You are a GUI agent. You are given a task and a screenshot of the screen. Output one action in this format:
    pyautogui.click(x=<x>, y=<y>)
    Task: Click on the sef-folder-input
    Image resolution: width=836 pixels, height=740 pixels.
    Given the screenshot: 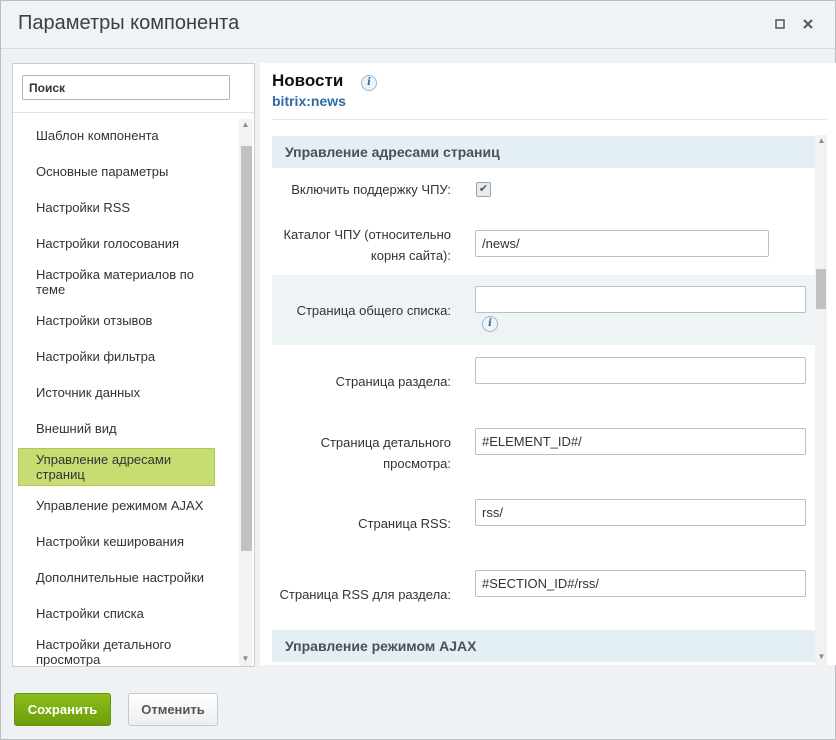 What is the action you would take?
    pyautogui.click(x=622, y=243)
    